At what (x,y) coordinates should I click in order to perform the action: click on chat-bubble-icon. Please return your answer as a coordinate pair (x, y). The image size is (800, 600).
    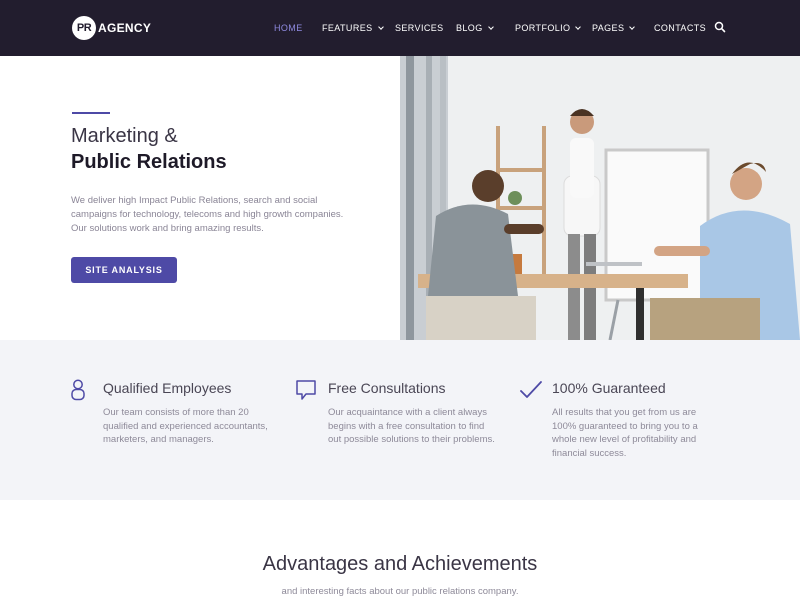
    Looking at the image, I should click on (306, 390).